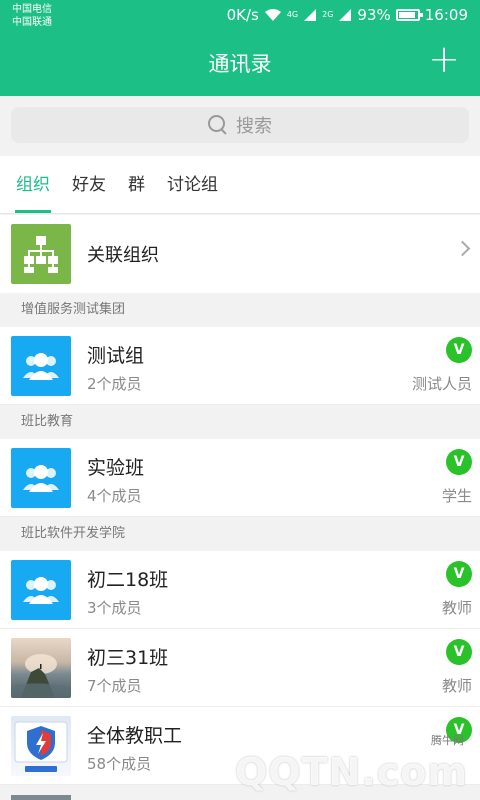  I want to click on list-item: 实验班 4个成员 V 学生, so click(240, 478).